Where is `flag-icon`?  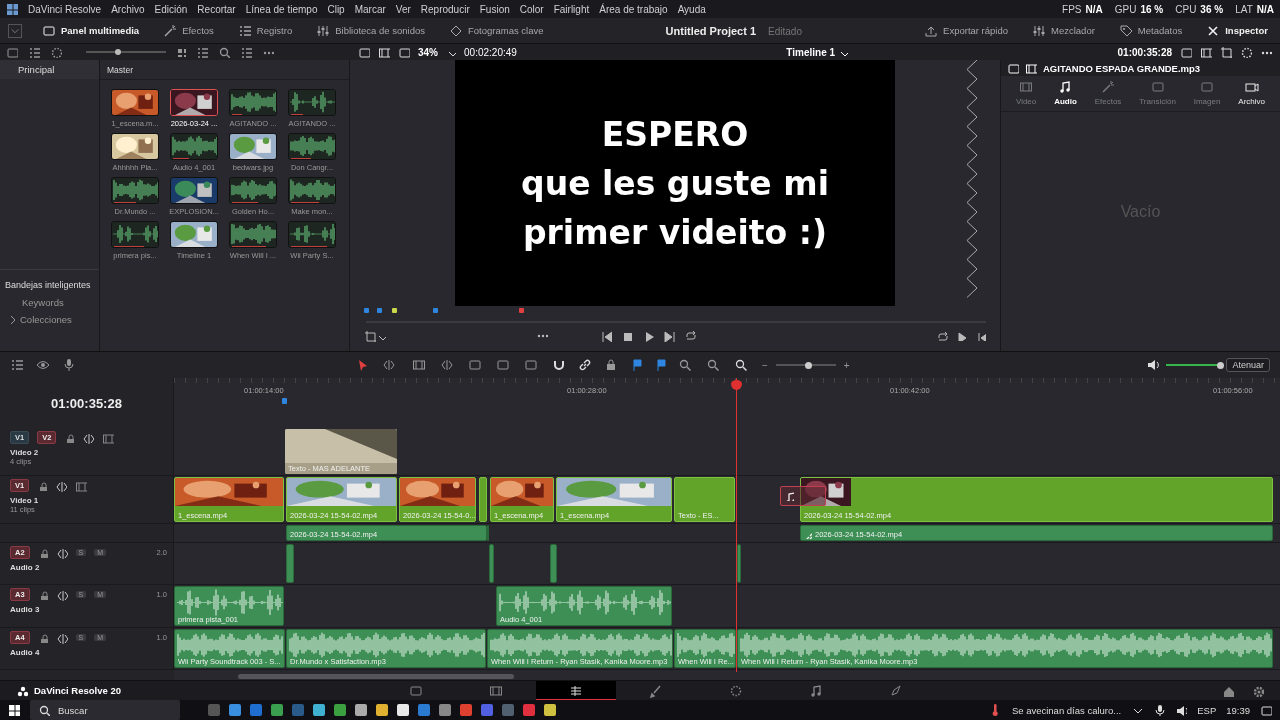 flag-icon is located at coordinates (636, 365).